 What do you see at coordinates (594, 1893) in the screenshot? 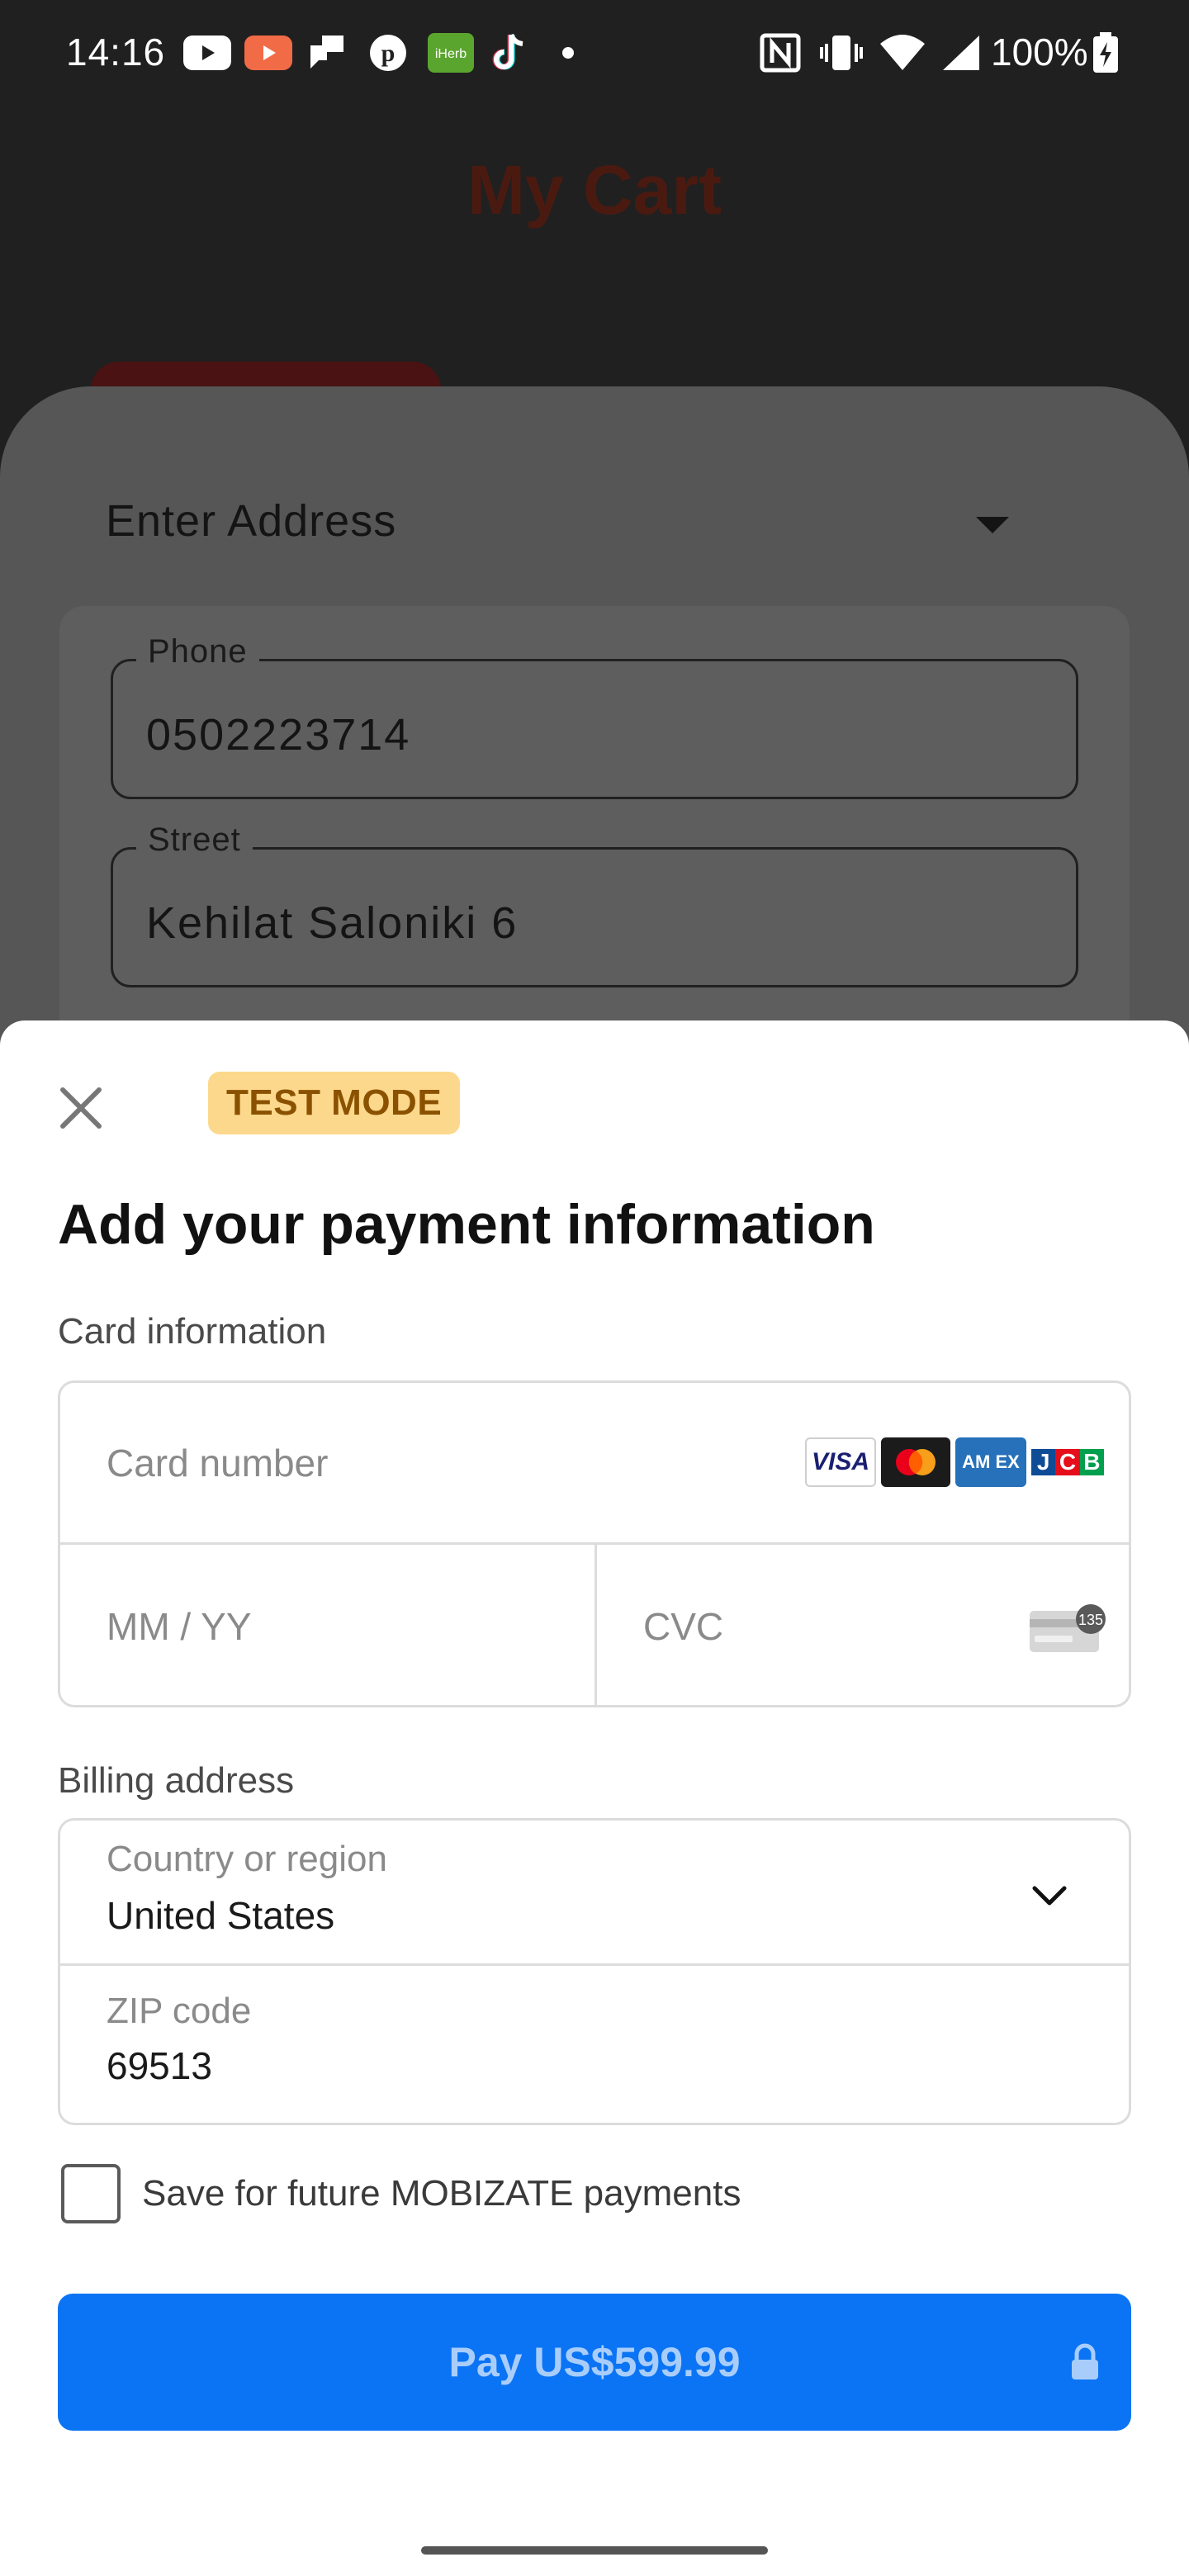
I see `country-select: Country or region United States` at bounding box center [594, 1893].